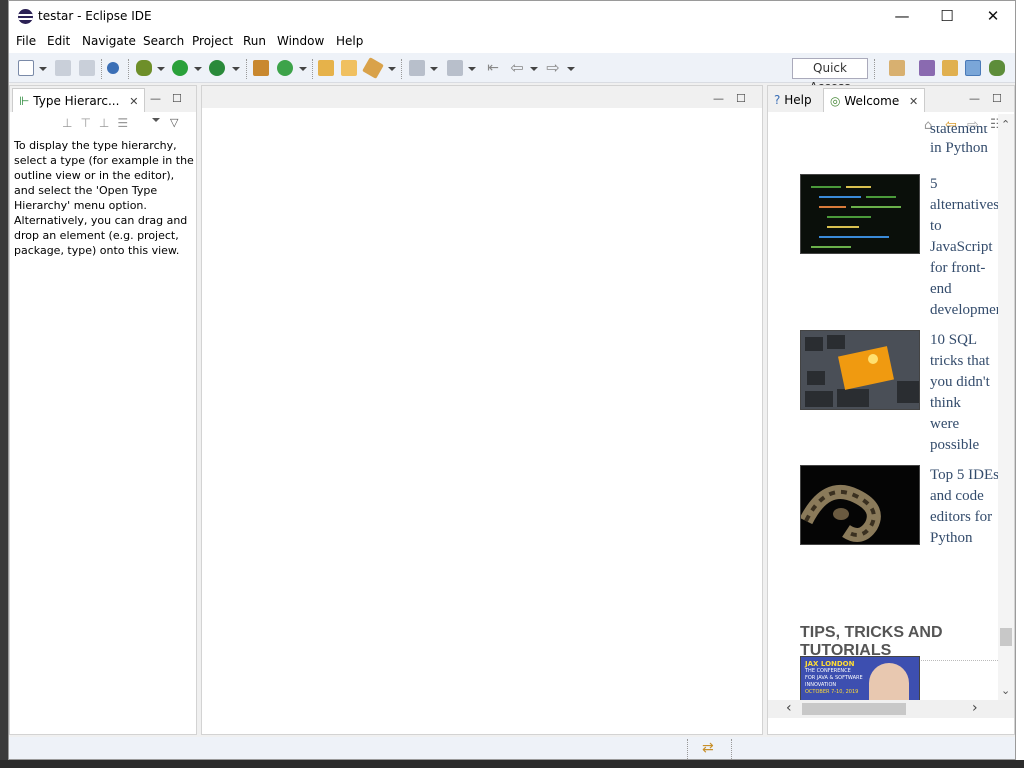  What do you see at coordinates (156, 120) in the screenshot?
I see `hierarchy-dropdown-icon` at bounding box center [156, 120].